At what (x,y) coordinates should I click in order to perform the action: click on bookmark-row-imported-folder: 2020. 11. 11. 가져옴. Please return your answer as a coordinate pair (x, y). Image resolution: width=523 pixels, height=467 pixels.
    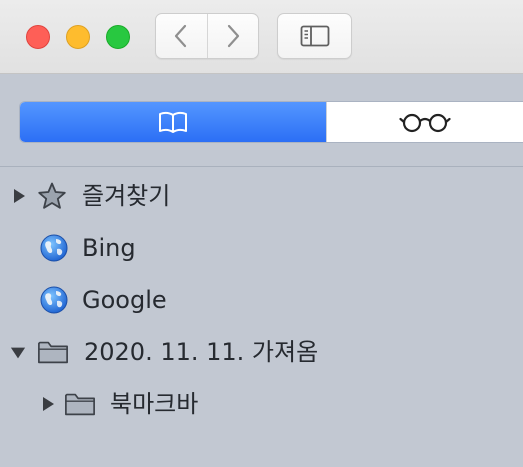
    Looking at the image, I should click on (261, 352).